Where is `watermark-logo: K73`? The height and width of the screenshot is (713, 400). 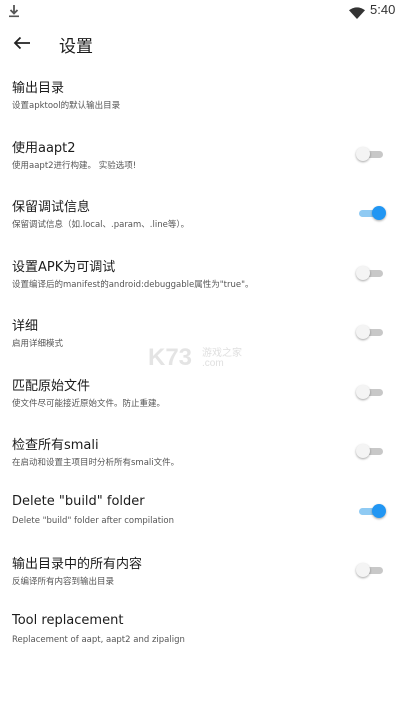
watermark-logo: K73 is located at coordinates (170, 357).